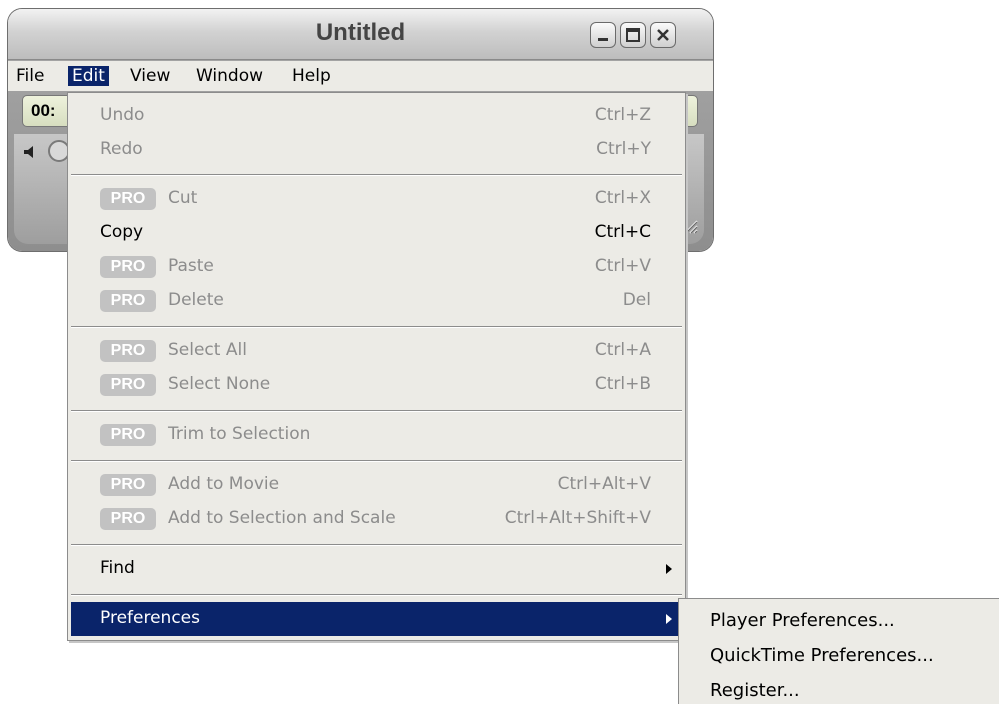  Describe the element at coordinates (622, 266) in the screenshot. I see `paste-shortcut: Ctrl+V` at that location.